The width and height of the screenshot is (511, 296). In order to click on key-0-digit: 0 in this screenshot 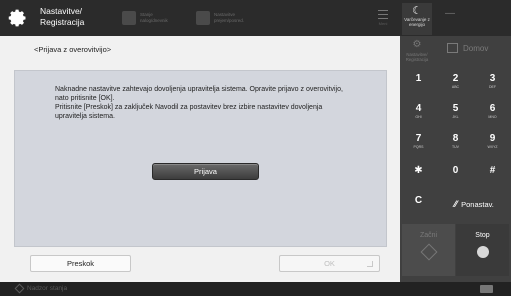, I will do `click(455, 170)`.